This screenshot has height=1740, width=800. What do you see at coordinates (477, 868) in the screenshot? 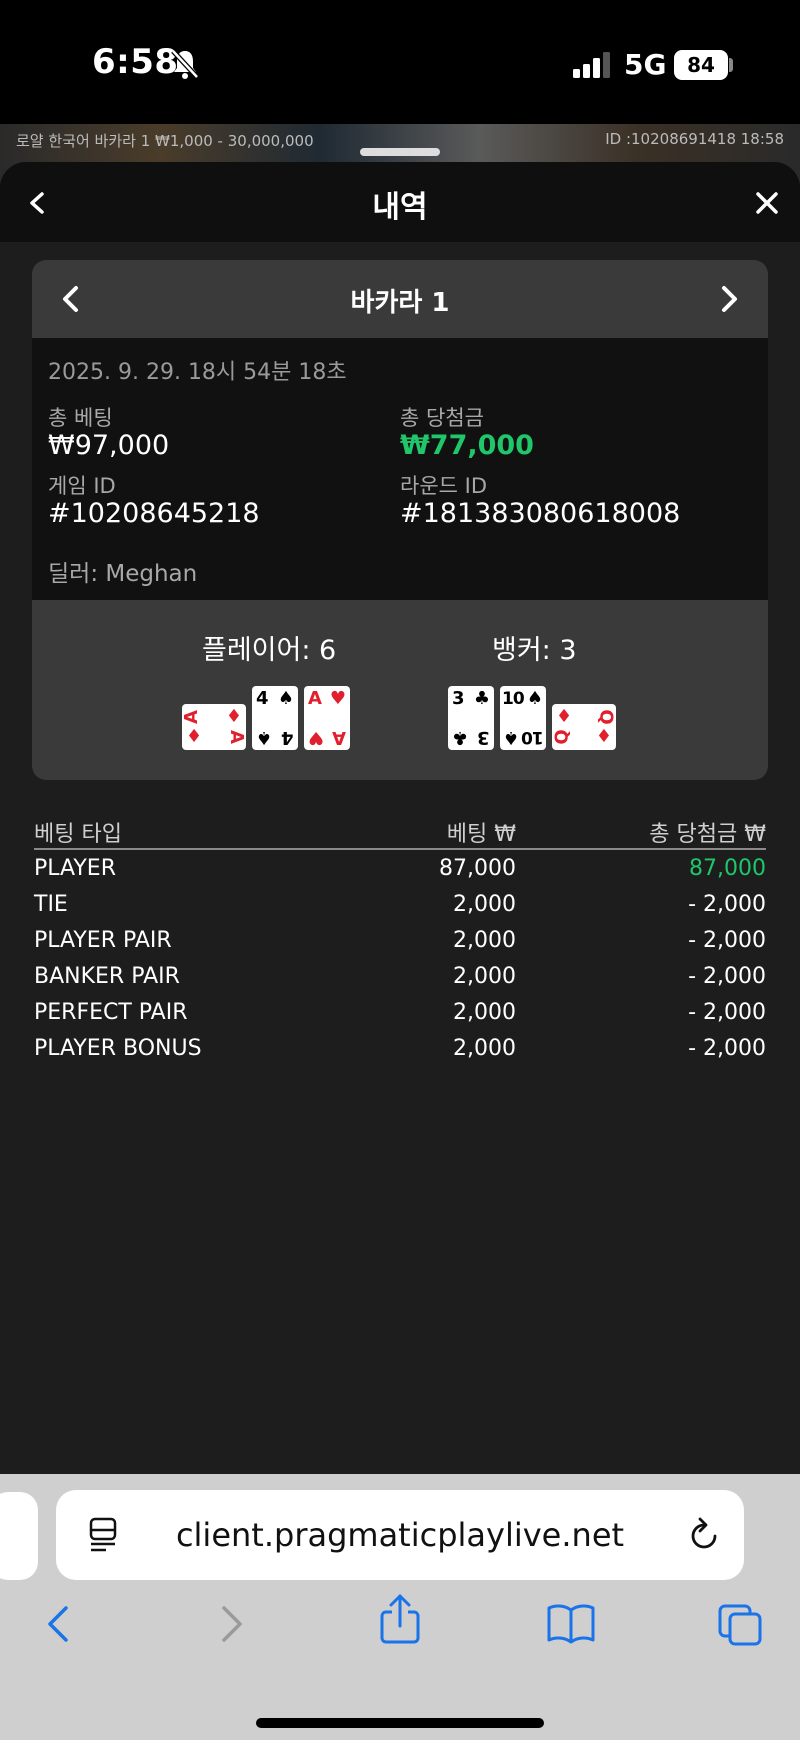
I see `bet-amount: 87,000` at bounding box center [477, 868].